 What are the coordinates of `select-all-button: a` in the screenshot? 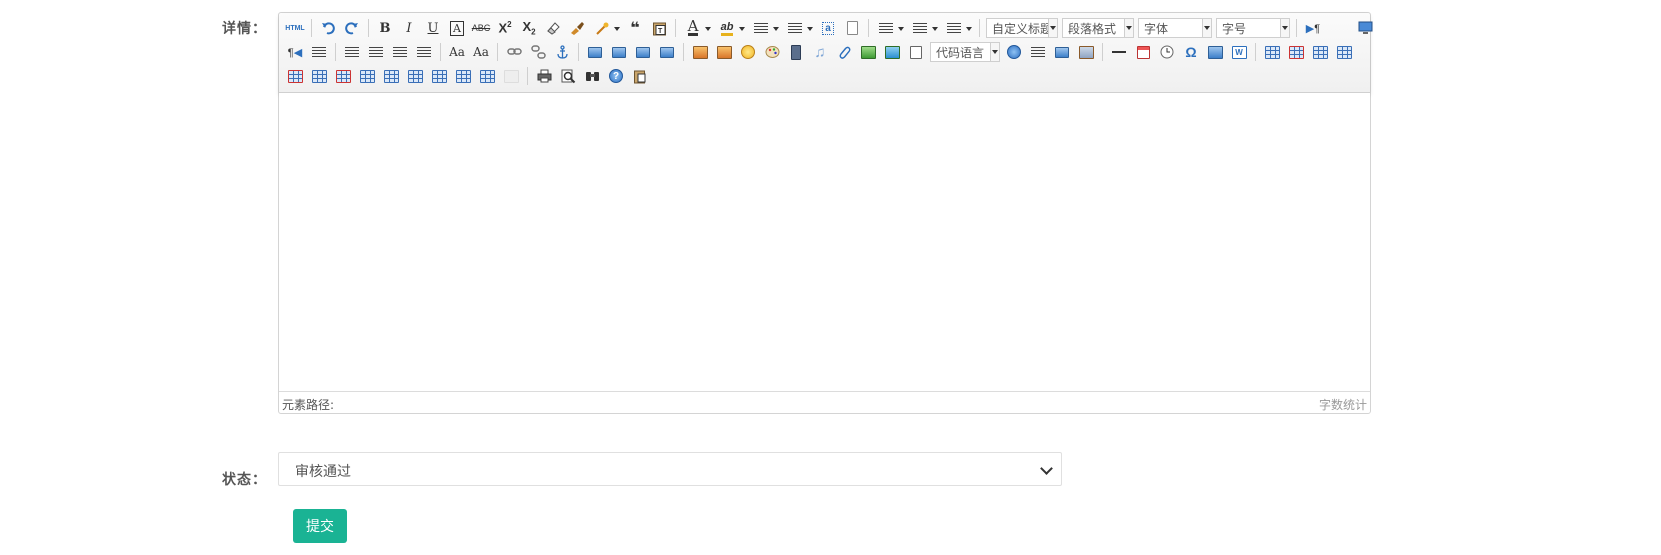 It's located at (828, 28).